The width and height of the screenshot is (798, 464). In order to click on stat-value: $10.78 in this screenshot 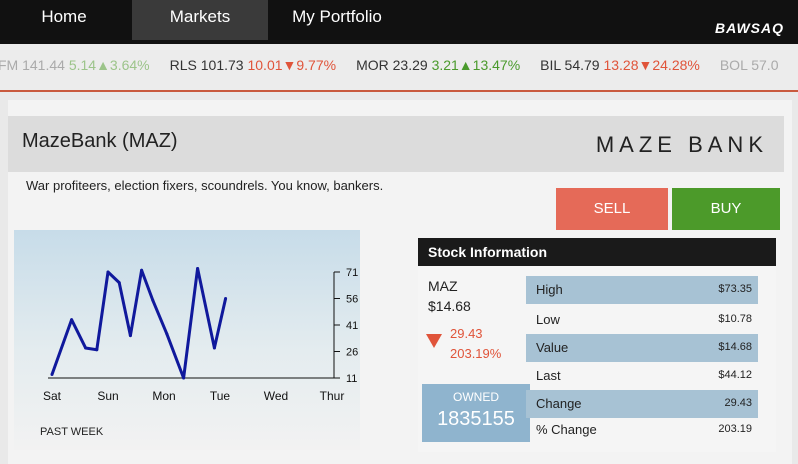, I will do `click(735, 319)`.